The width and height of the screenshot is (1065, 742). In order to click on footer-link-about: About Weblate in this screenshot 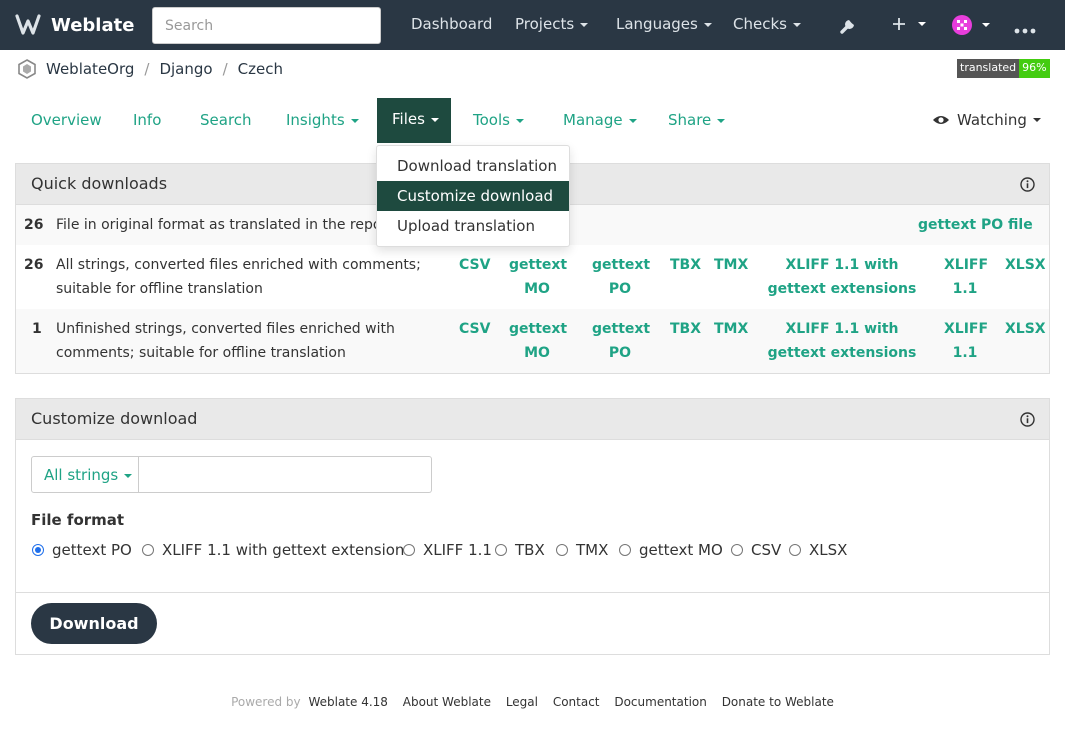, I will do `click(447, 702)`.